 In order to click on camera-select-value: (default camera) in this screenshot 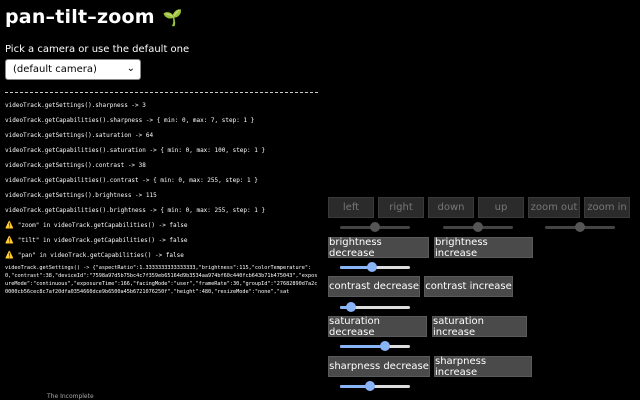, I will do `click(55, 69)`.